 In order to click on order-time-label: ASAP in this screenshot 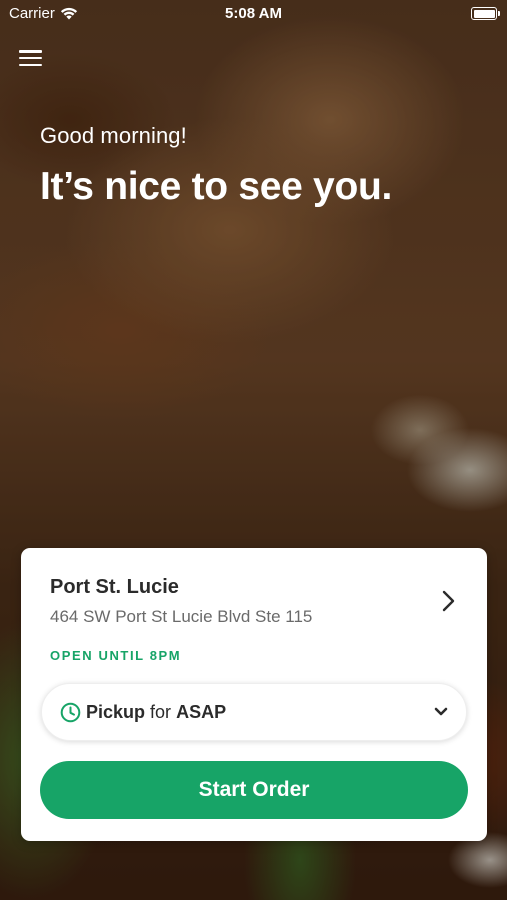, I will do `click(201, 712)`.